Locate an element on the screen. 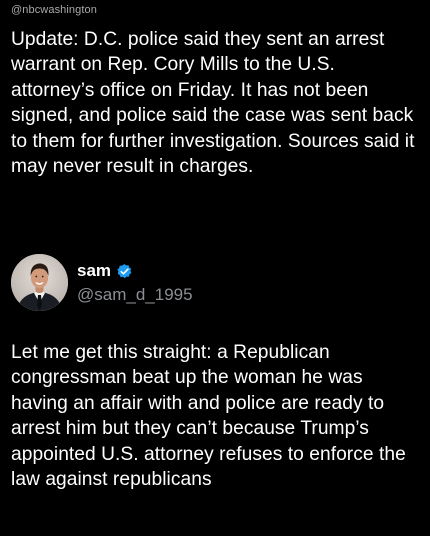  avatar-photo-icon is located at coordinates (39, 282).